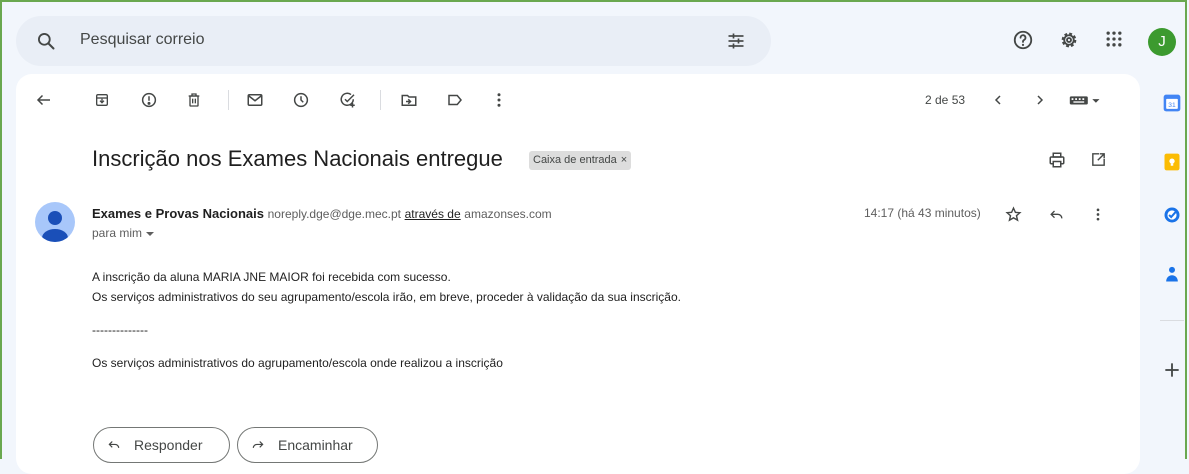  What do you see at coordinates (168, 445) in the screenshot?
I see `reply-button-label: Responder` at bounding box center [168, 445].